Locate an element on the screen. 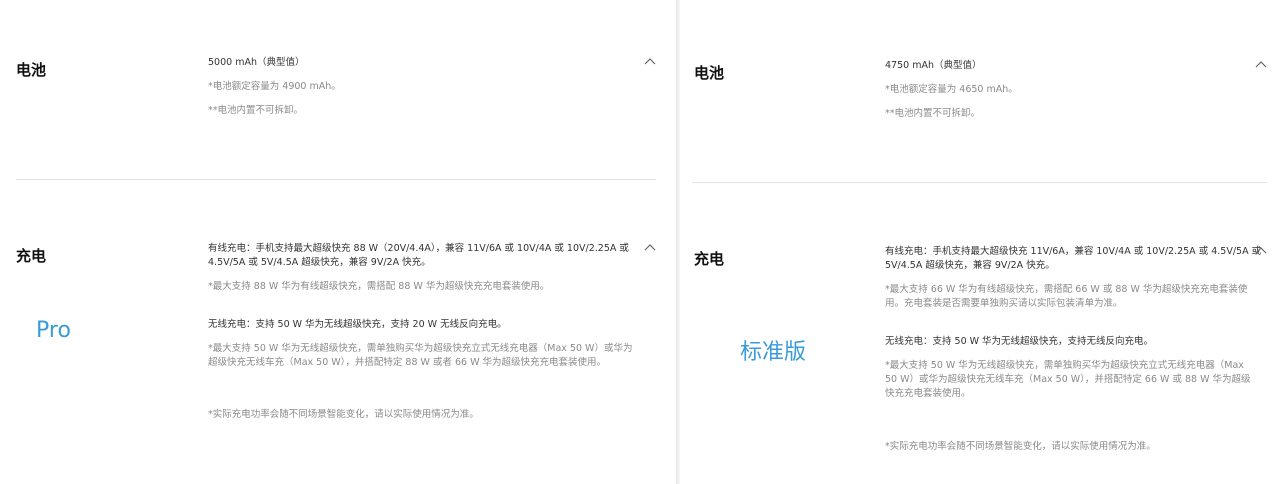  model-label: 标准版 is located at coordinates (773, 352).